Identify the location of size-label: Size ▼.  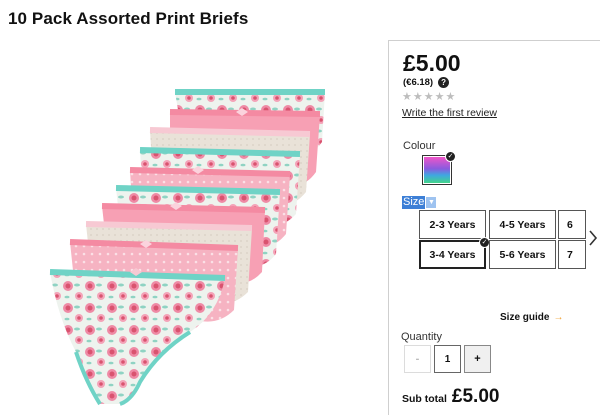
(419, 202).